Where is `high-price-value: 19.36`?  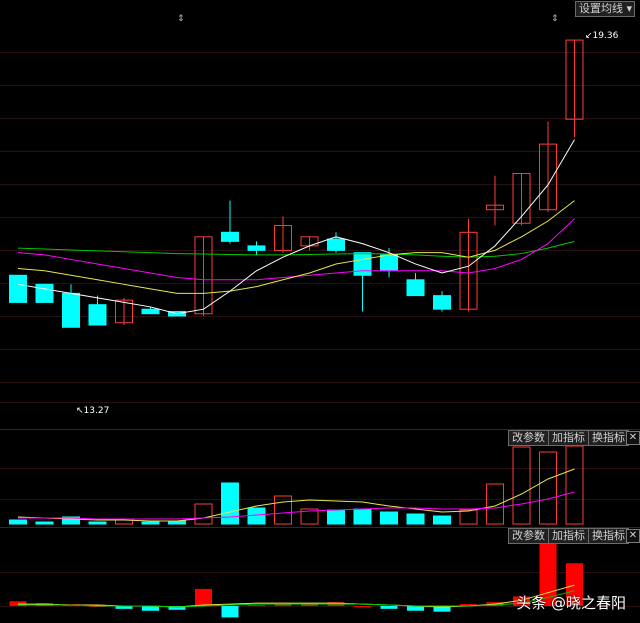 high-price-value: 19.36 is located at coordinates (605, 36).